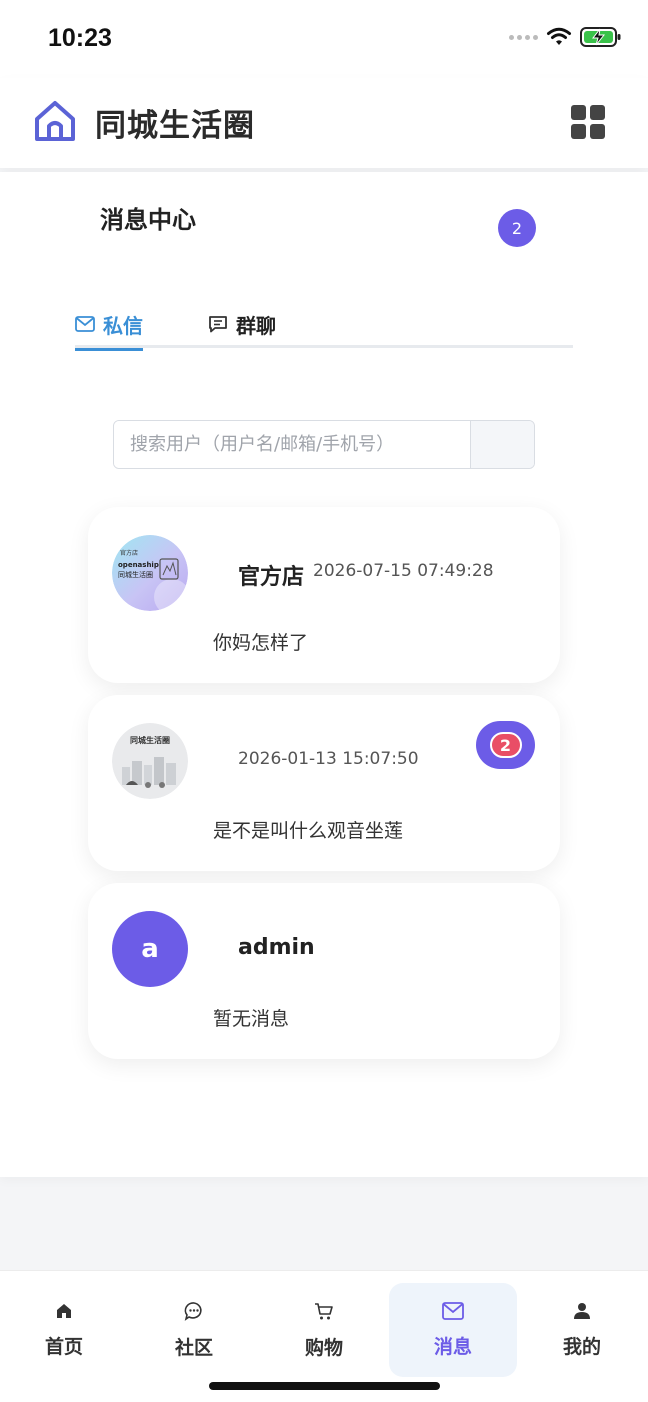 The width and height of the screenshot is (648, 1402). I want to click on nav-label: 首页, so click(63, 1346).